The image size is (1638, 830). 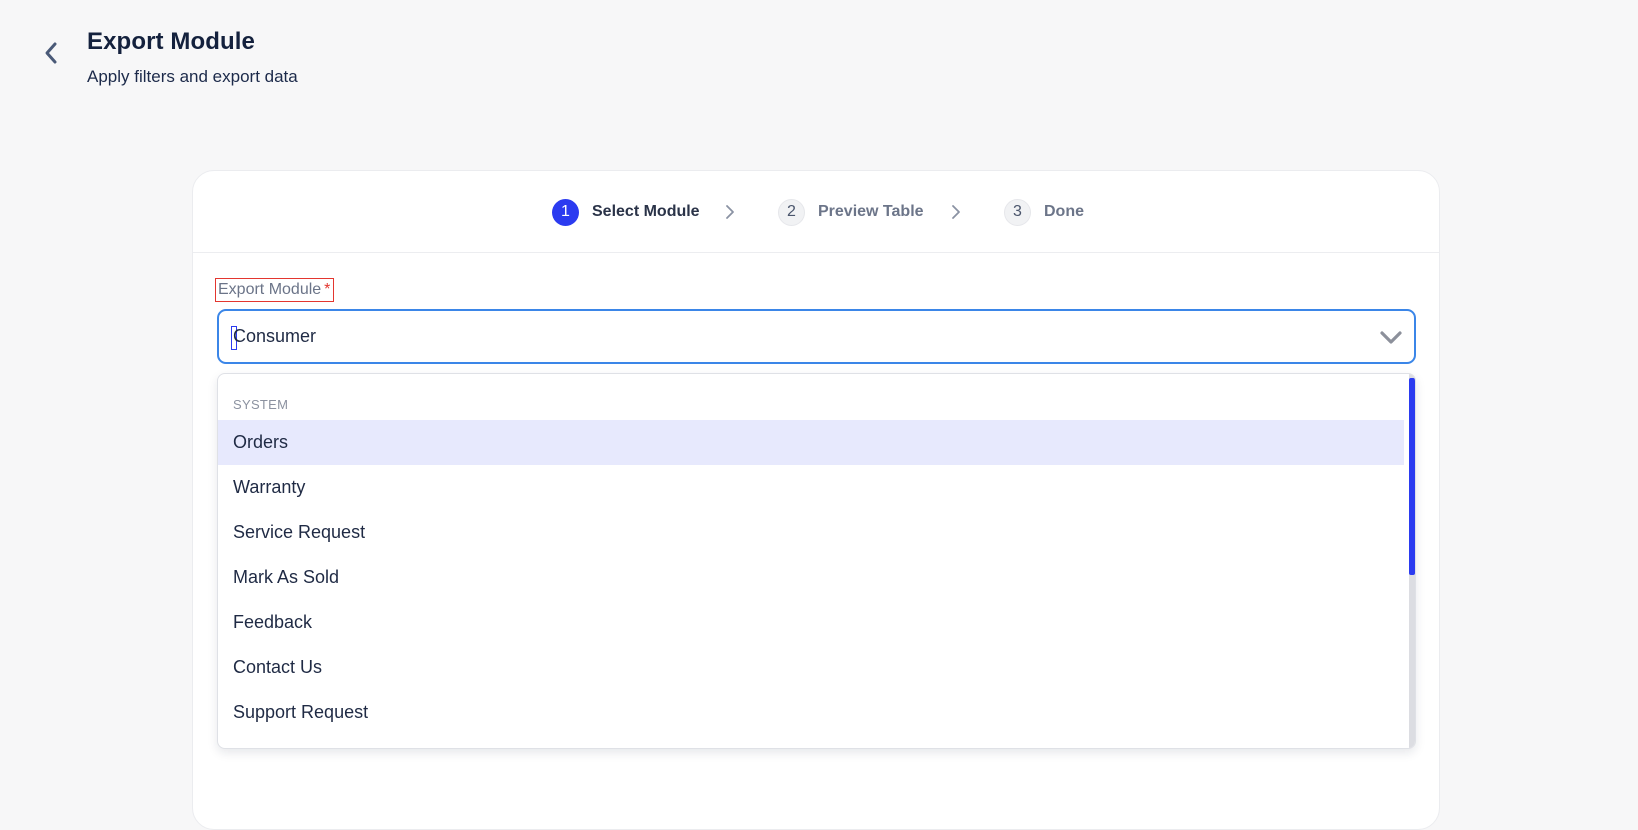 What do you see at coordinates (811, 622) in the screenshot?
I see `dropdown-option-feedback: Feedback` at bounding box center [811, 622].